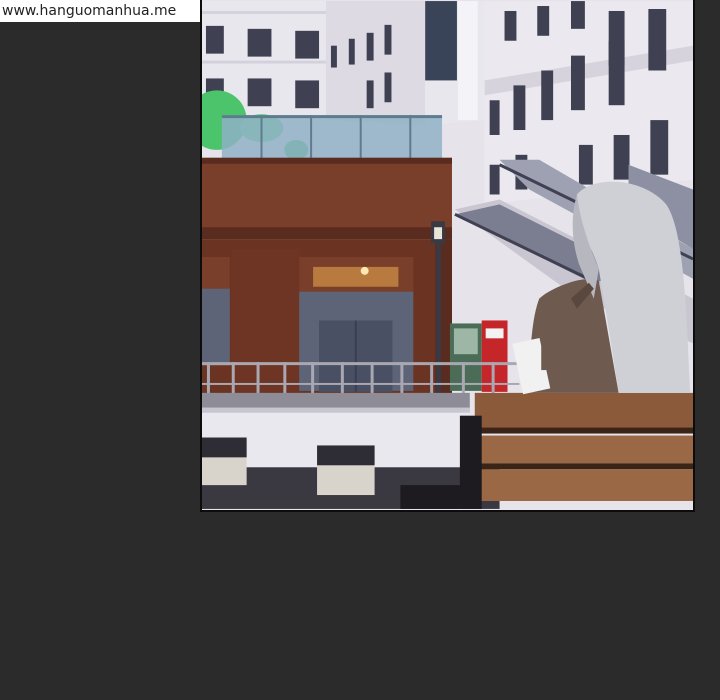 This screenshot has height=700, width=720. What do you see at coordinates (478, 356) in the screenshot?
I see `vending-machines` at bounding box center [478, 356].